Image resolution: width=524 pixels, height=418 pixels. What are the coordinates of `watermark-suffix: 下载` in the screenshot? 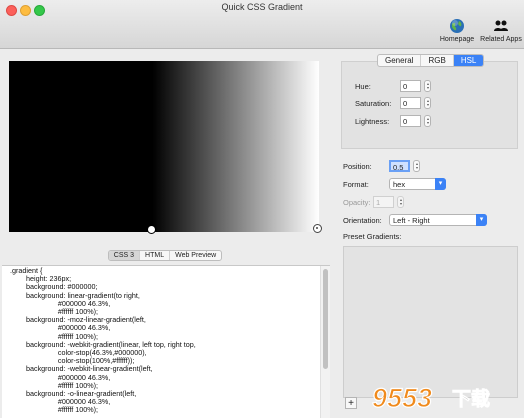 It's located at (471, 398).